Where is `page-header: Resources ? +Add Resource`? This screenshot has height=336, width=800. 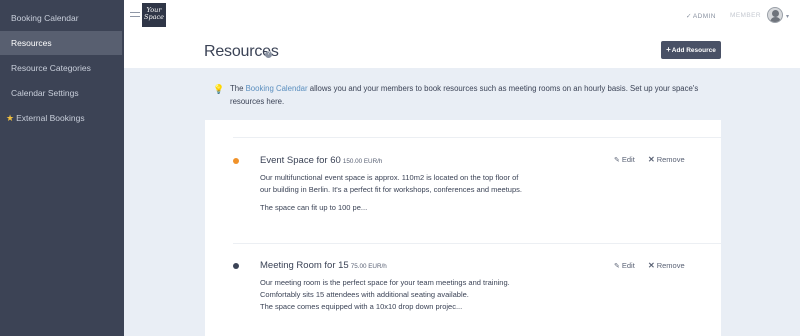 page-header: Resources ? +Add Resource is located at coordinates (462, 52).